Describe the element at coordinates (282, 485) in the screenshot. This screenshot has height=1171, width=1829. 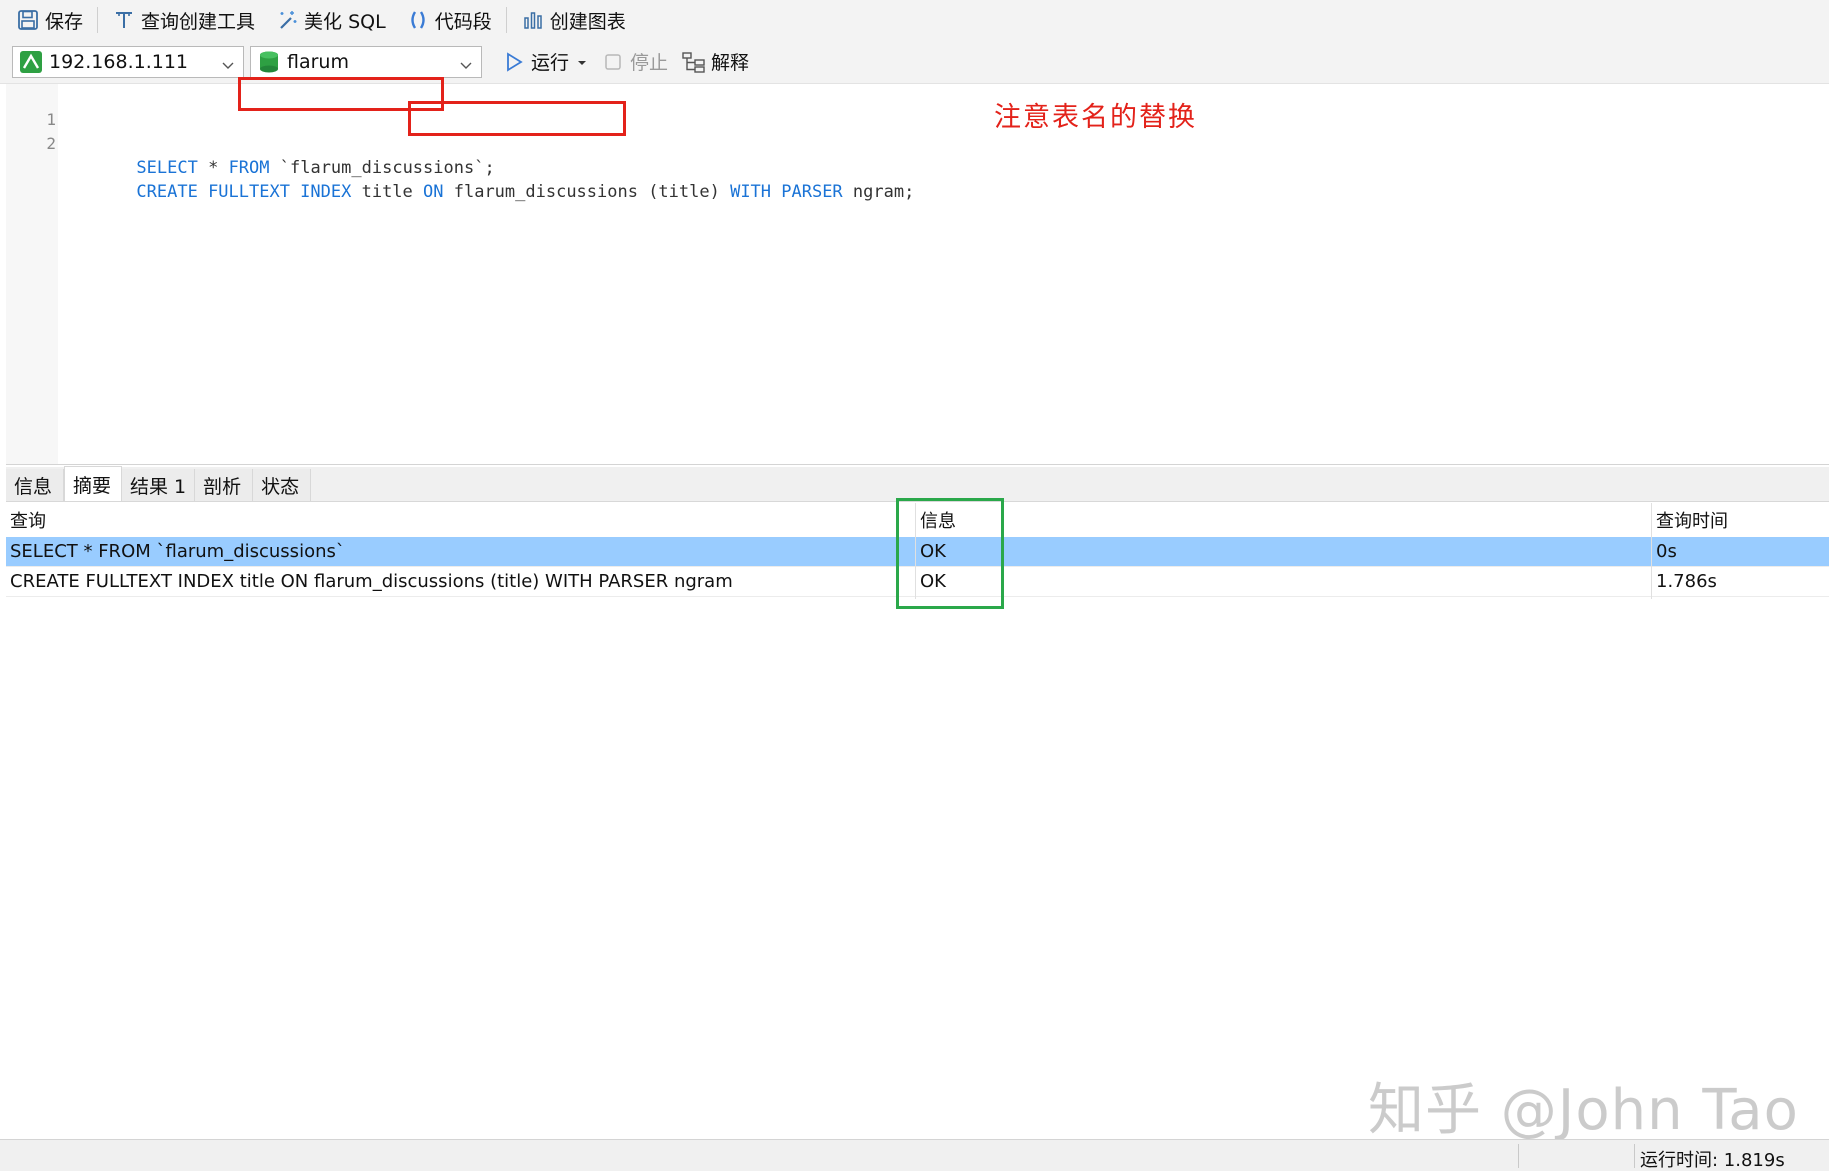
I see `tab-status: 状态` at that location.